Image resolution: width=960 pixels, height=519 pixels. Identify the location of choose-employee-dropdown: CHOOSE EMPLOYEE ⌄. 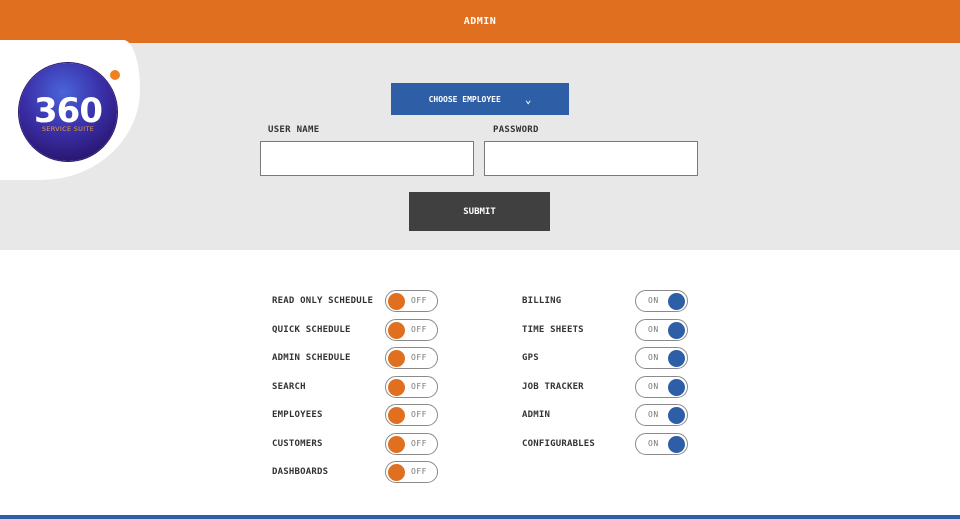
(480, 99).